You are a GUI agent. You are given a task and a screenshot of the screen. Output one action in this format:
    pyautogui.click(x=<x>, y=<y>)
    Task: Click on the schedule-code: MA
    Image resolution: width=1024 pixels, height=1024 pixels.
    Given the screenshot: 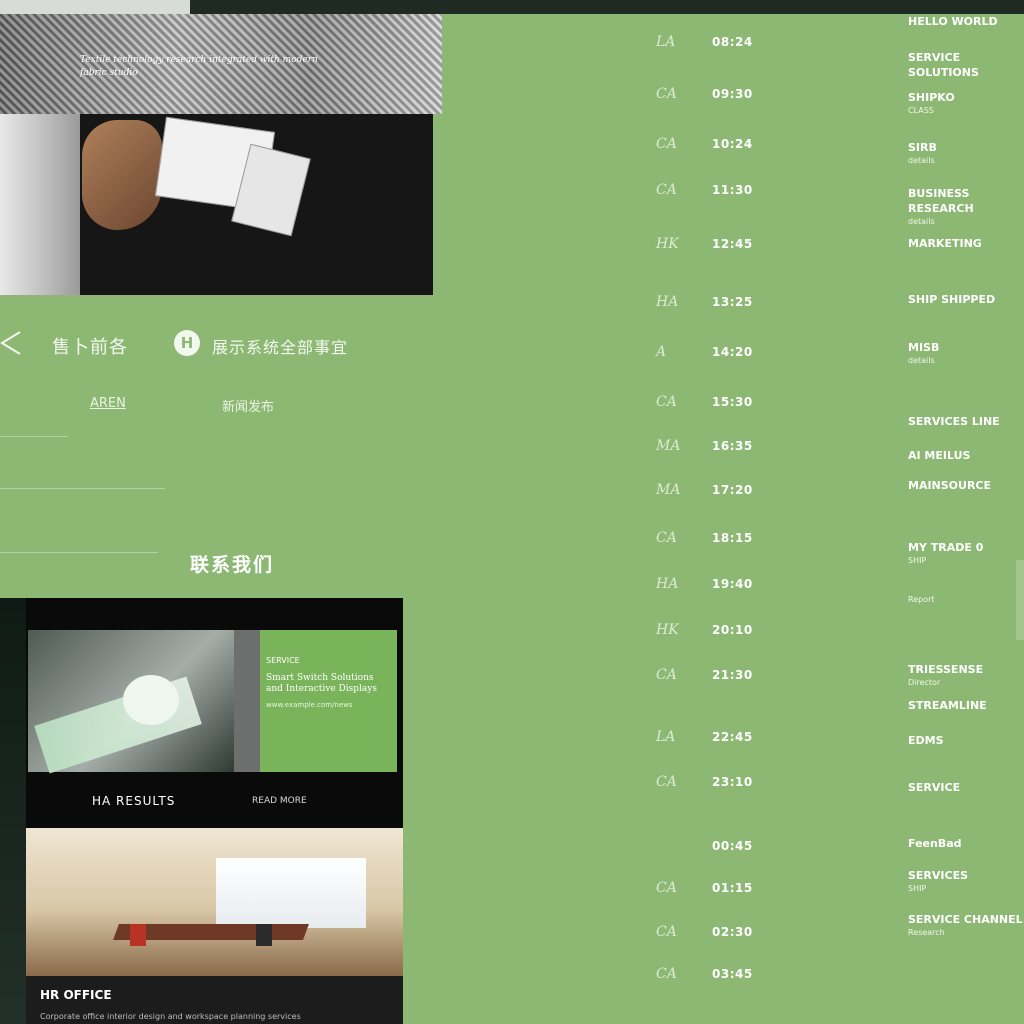 What is the action you would take?
    pyautogui.click(x=668, y=490)
    